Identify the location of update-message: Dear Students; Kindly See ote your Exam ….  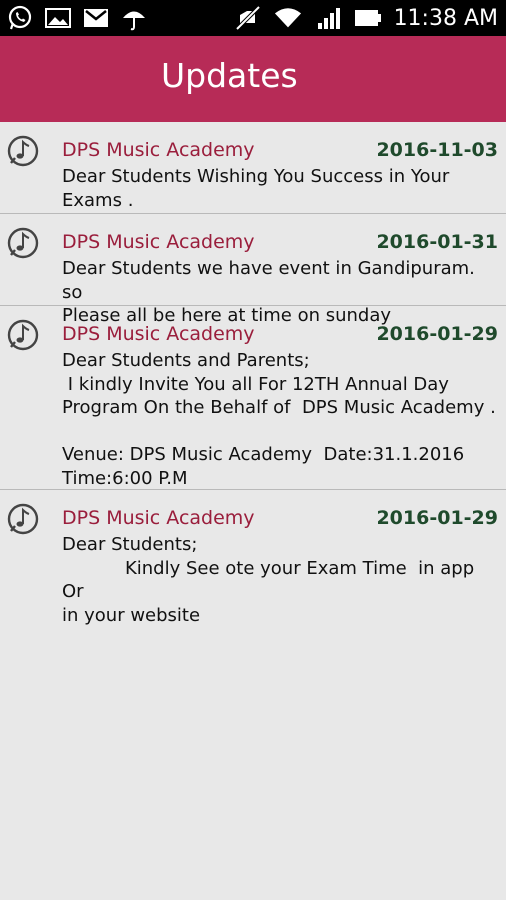
(268, 580).